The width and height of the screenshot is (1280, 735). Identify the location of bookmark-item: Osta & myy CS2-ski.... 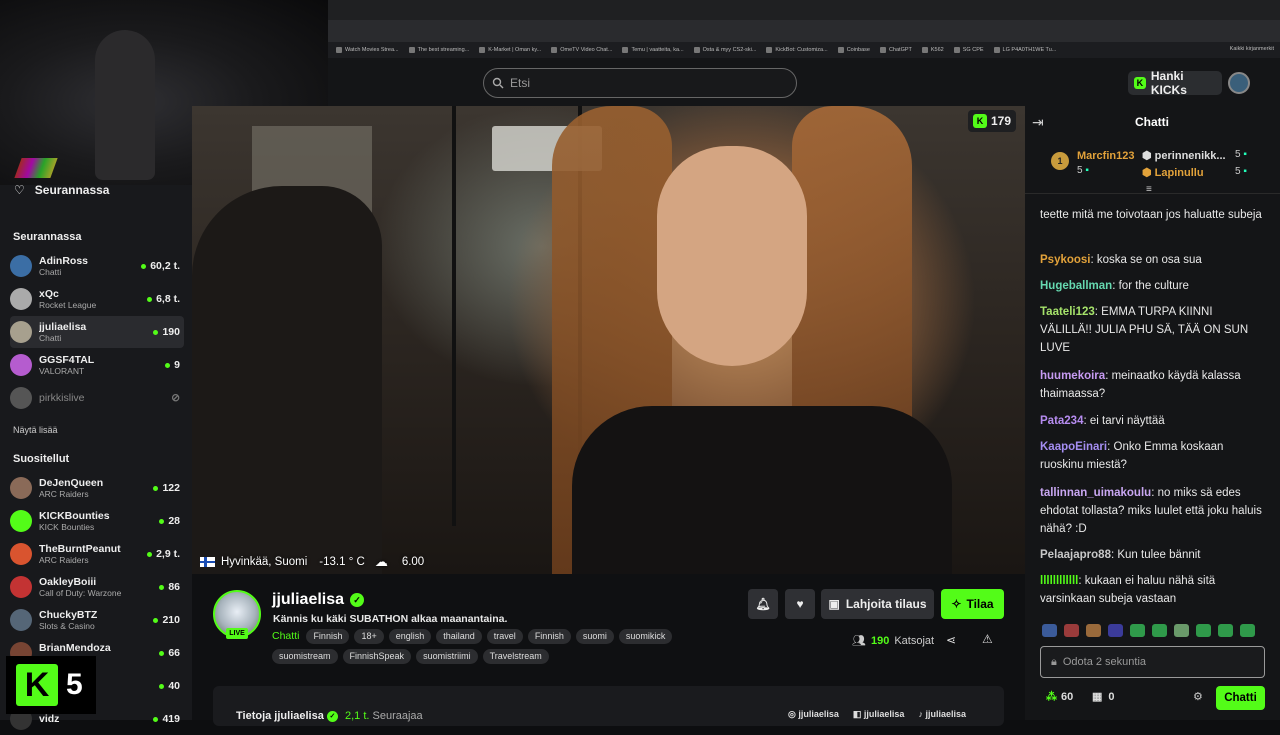
(724, 50).